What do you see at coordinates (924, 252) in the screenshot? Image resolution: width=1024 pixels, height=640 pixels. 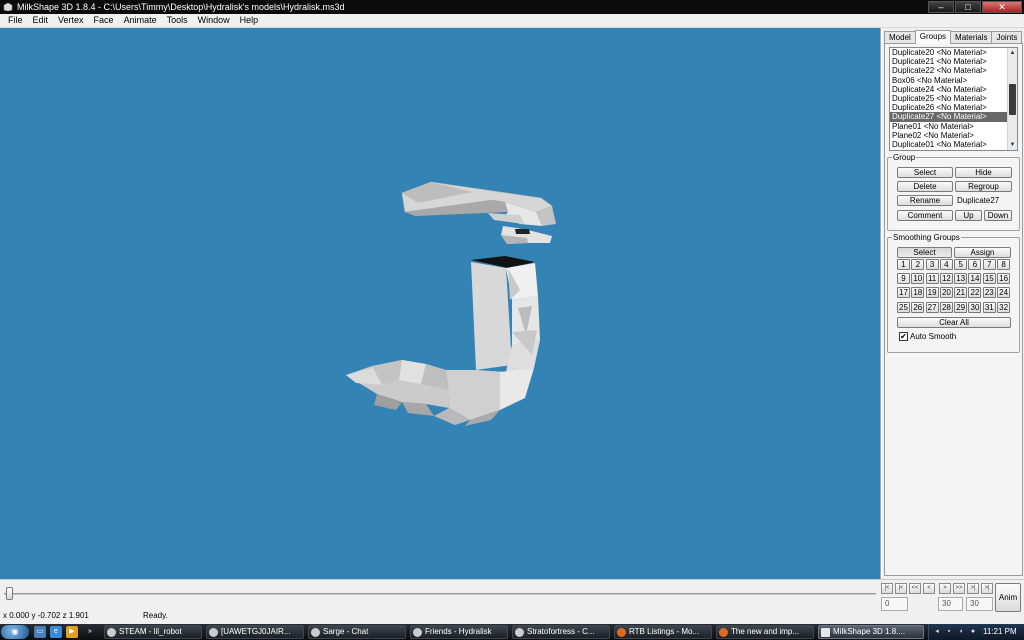 I see `smoothing-select-button: Select` at bounding box center [924, 252].